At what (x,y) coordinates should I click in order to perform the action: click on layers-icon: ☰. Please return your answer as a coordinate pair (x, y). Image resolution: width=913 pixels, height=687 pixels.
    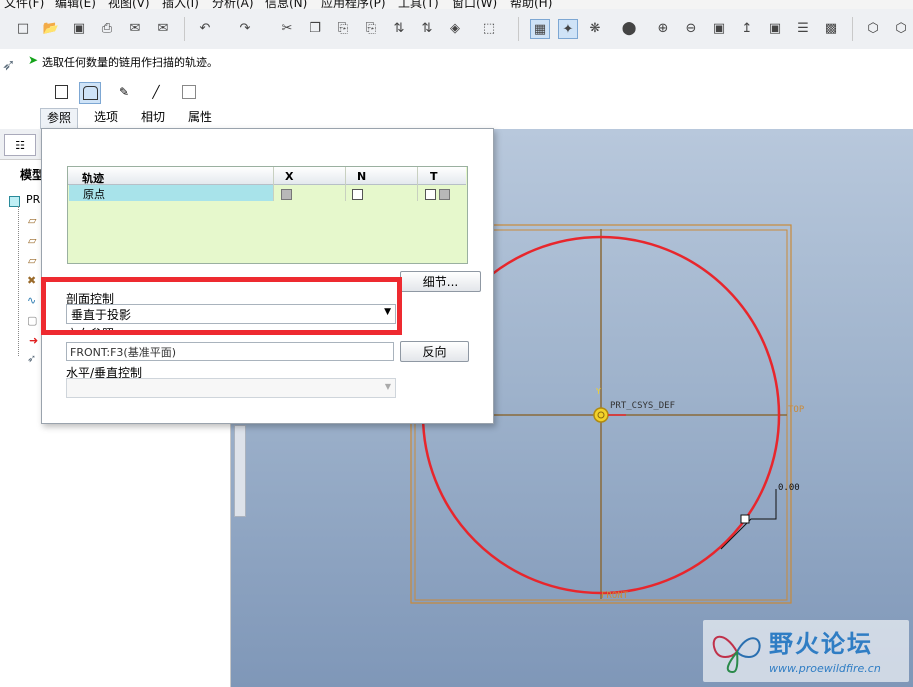
    Looking at the image, I should click on (803, 28).